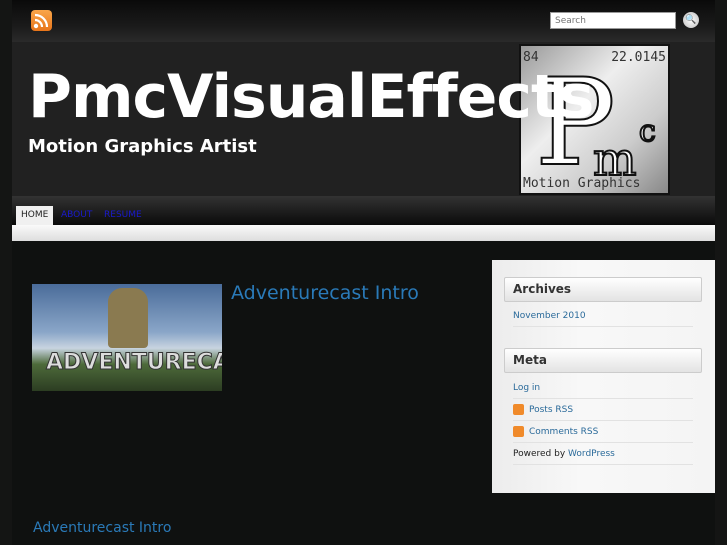  I want to click on comments-rss-link: Comments RSS, so click(603, 432).